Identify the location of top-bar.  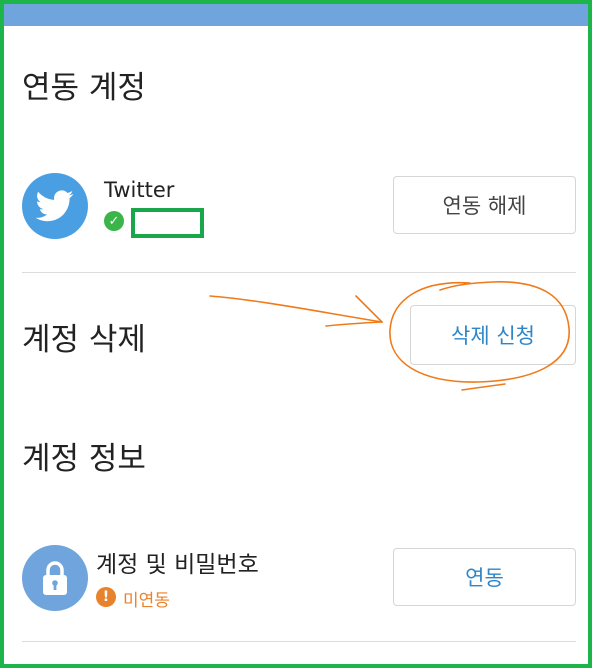
(296, 15).